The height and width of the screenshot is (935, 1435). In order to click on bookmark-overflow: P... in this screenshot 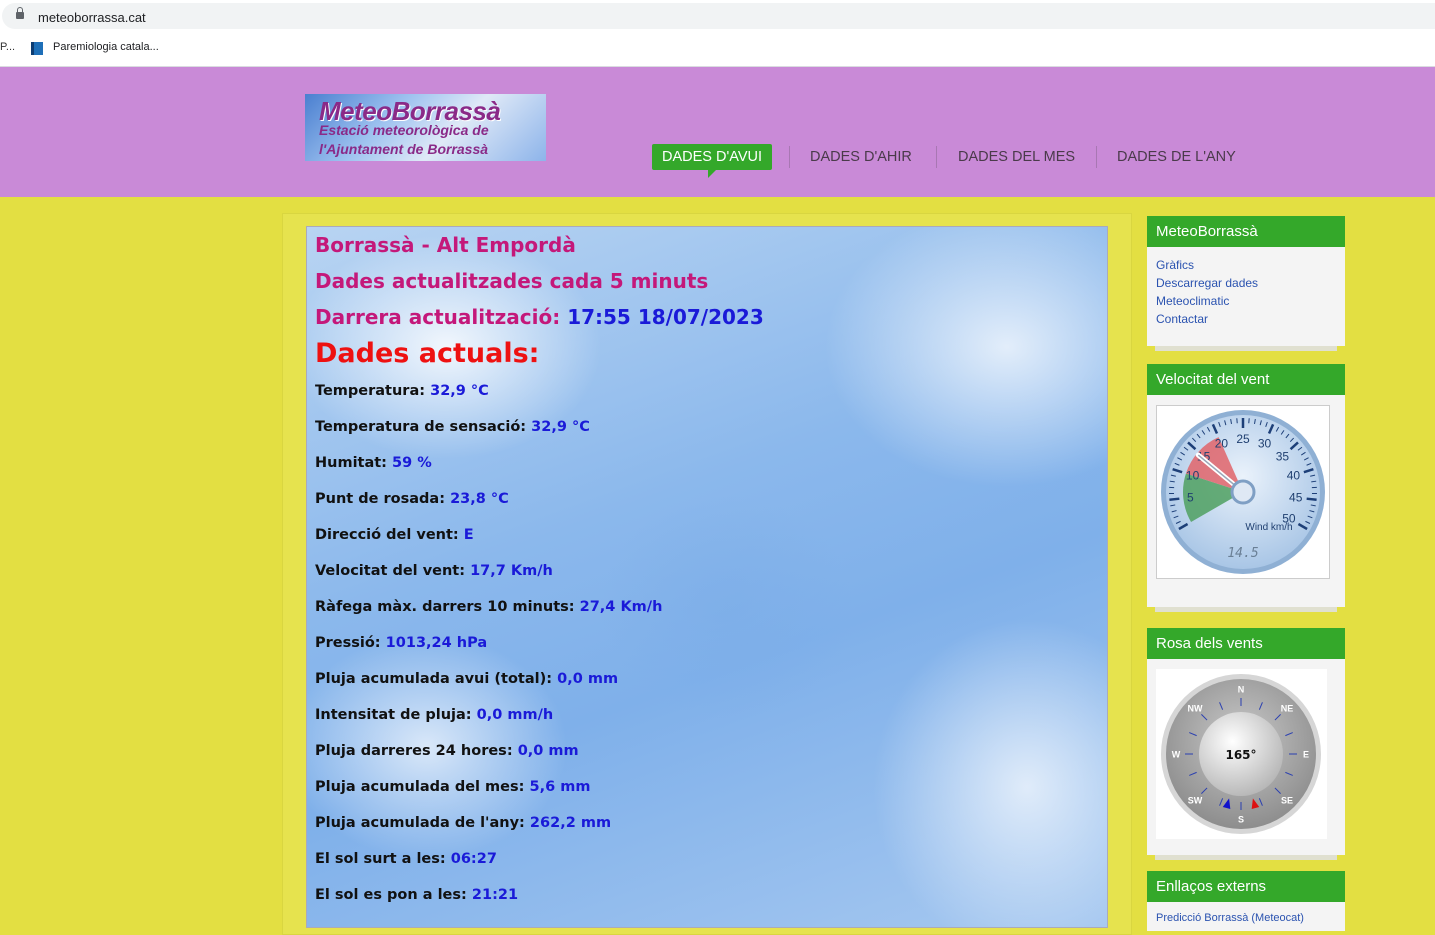, I will do `click(7, 47)`.